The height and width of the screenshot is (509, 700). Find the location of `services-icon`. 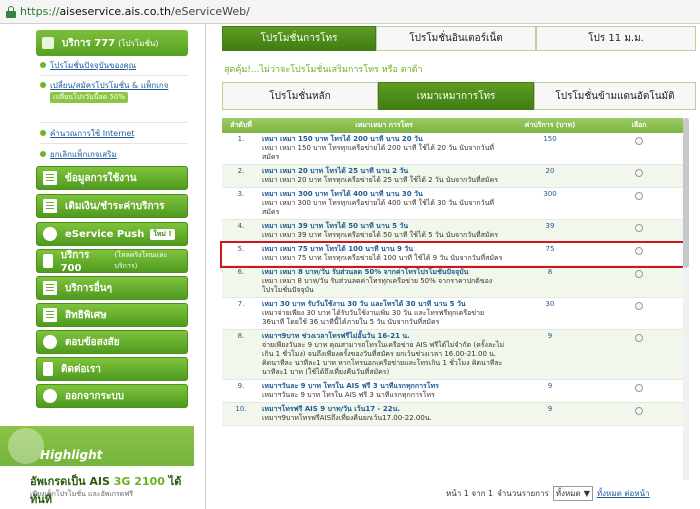

services-icon is located at coordinates (50, 288).